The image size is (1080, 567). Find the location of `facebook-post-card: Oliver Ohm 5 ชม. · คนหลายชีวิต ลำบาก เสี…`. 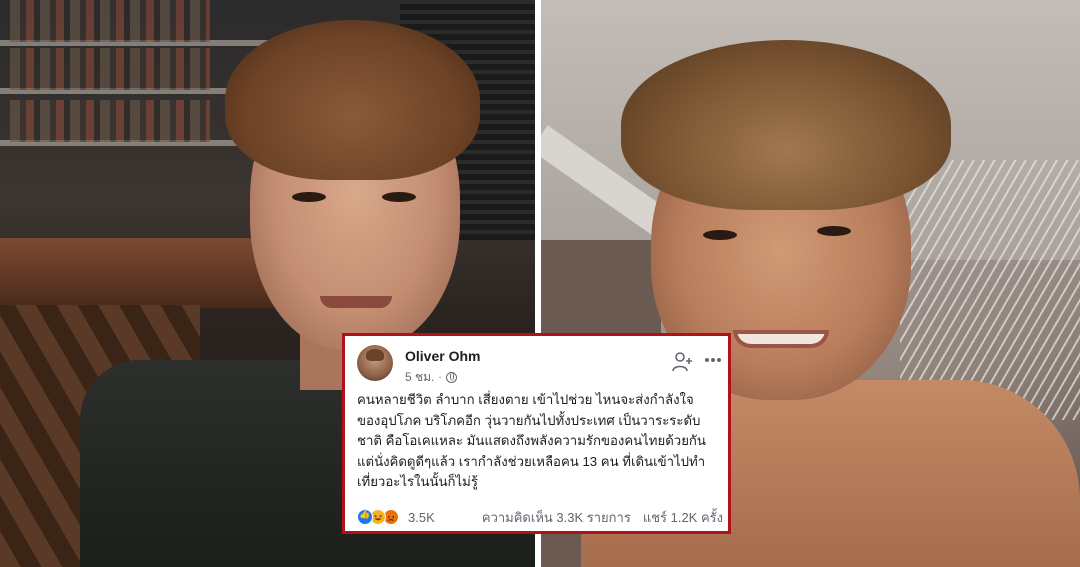

facebook-post-card: Oliver Ohm 5 ชม. · คนหลายชีวิต ลำบาก เสี… is located at coordinates (536, 433).